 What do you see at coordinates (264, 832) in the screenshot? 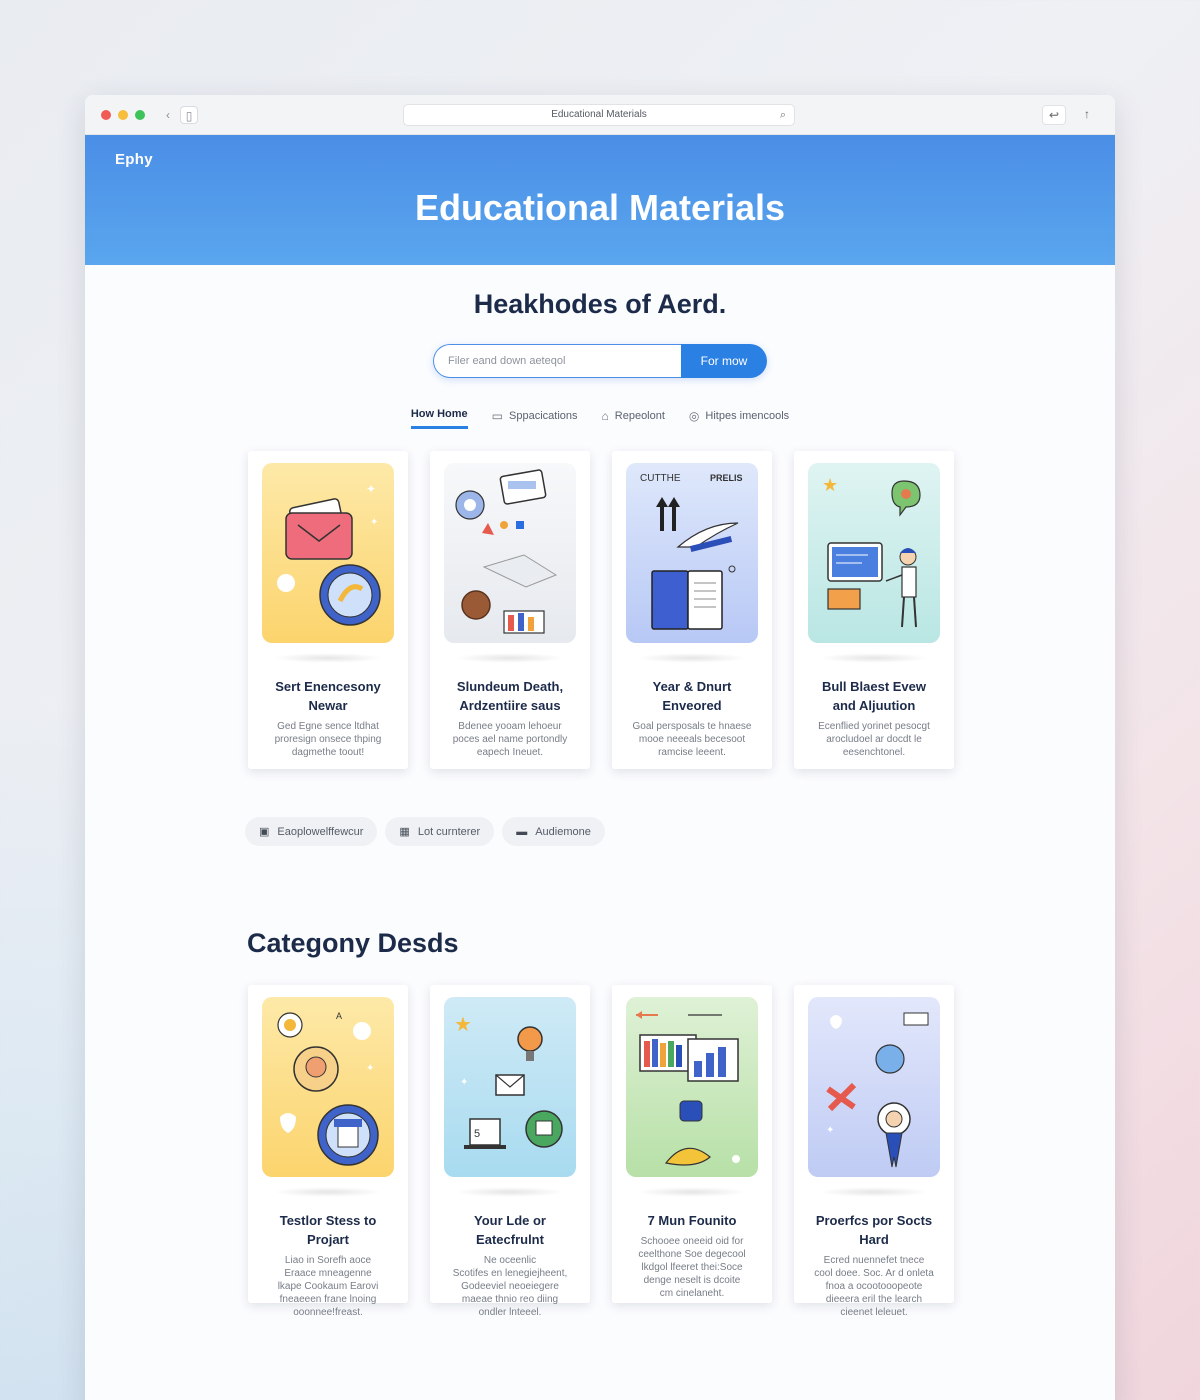
I see `window-icon: ▣` at bounding box center [264, 832].